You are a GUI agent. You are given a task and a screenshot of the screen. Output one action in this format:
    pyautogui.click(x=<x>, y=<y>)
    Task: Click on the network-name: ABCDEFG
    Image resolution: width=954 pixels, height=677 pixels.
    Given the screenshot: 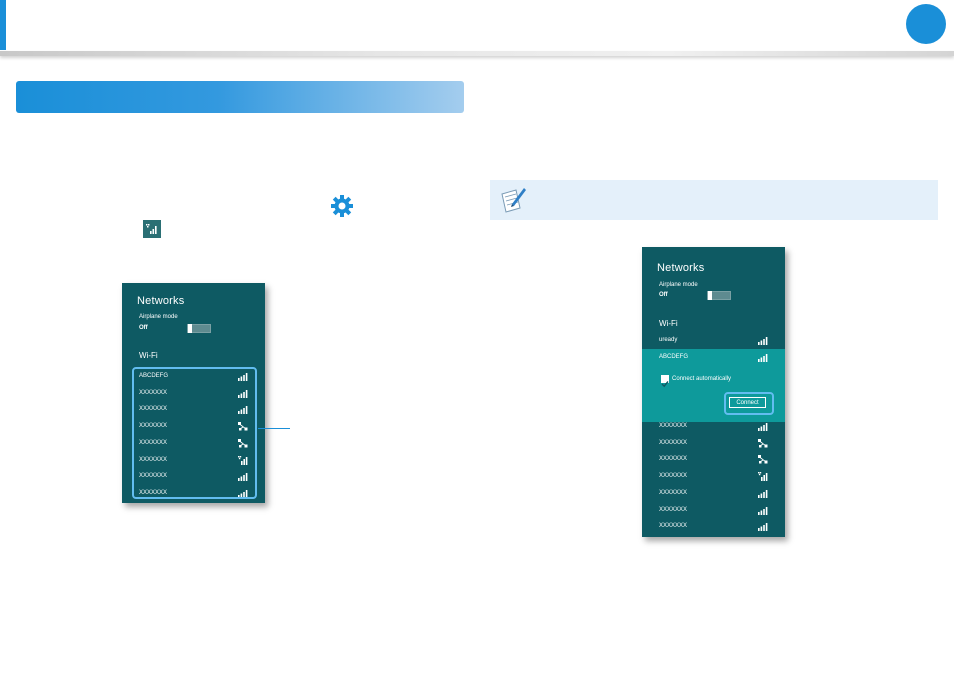 What is the action you would take?
    pyautogui.click(x=674, y=357)
    